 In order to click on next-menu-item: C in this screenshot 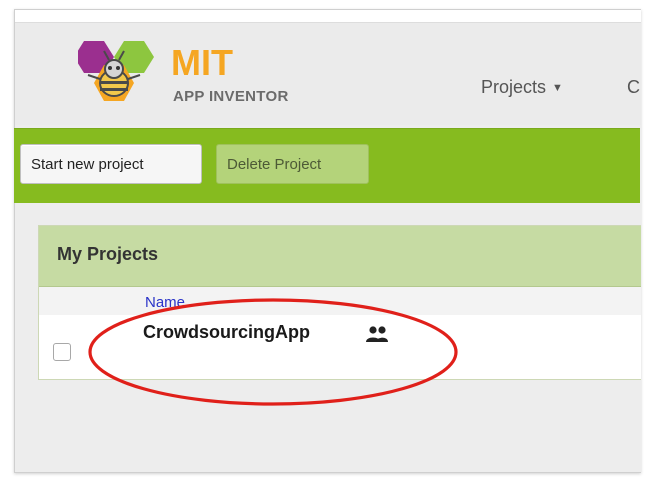, I will do `click(633, 87)`.